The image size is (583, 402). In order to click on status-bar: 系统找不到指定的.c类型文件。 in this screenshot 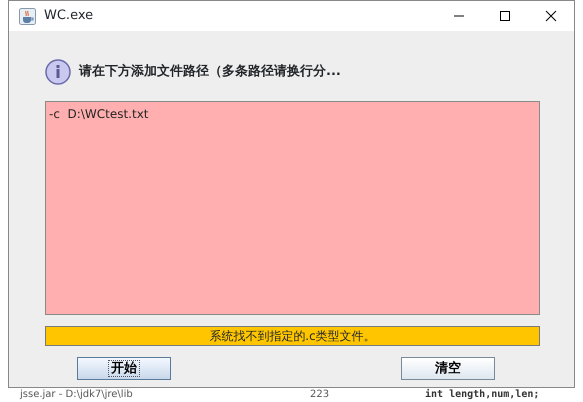, I will do `click(292, 336)`.